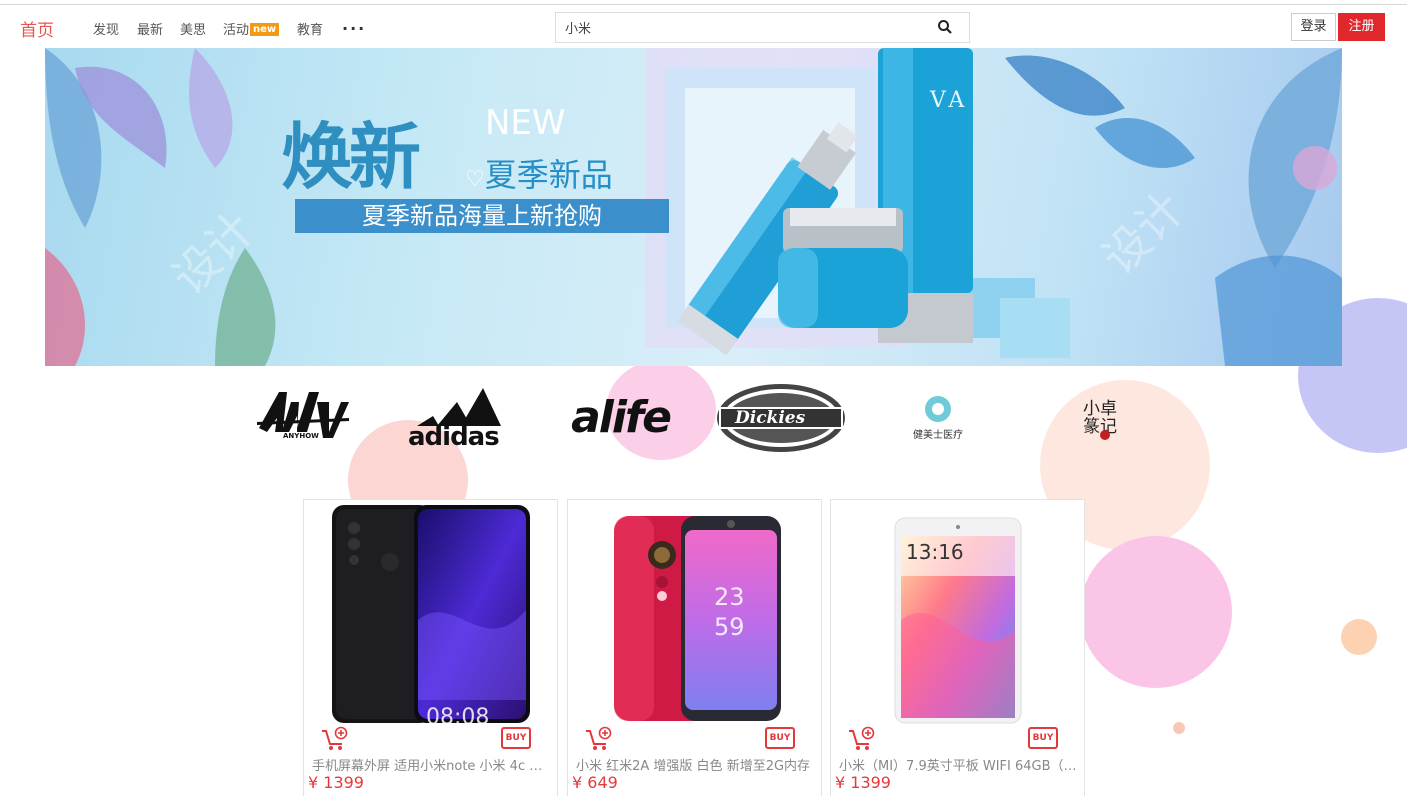  Describe the element at coordinates (1179, 728) in the screenshot. I see `deco-dot-orange` at that location.